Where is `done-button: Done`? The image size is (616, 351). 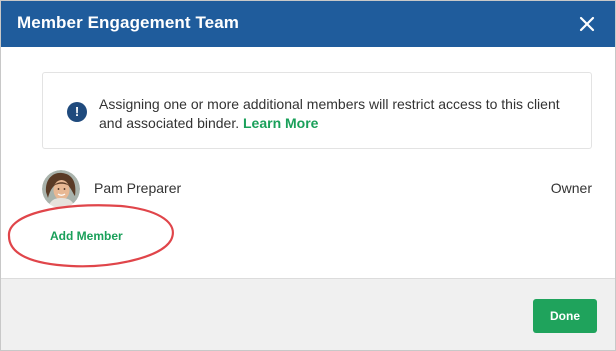
done-button: Done is located at coordinates (565, 316).